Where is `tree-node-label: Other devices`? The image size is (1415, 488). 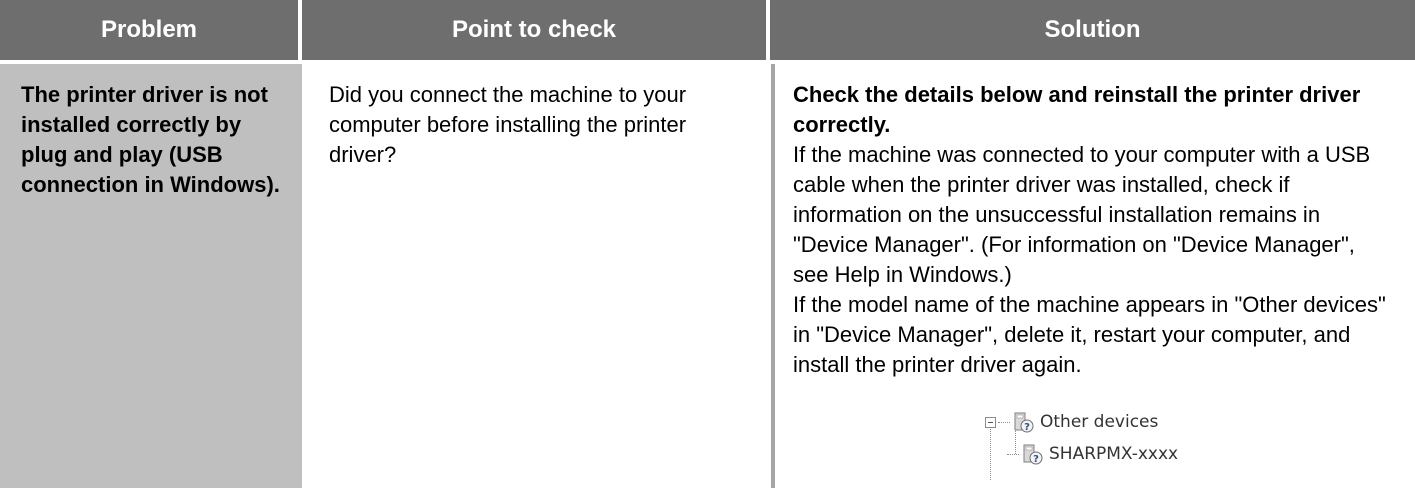
tree-node-label: Other devices is located at coordinates (1099, 422).